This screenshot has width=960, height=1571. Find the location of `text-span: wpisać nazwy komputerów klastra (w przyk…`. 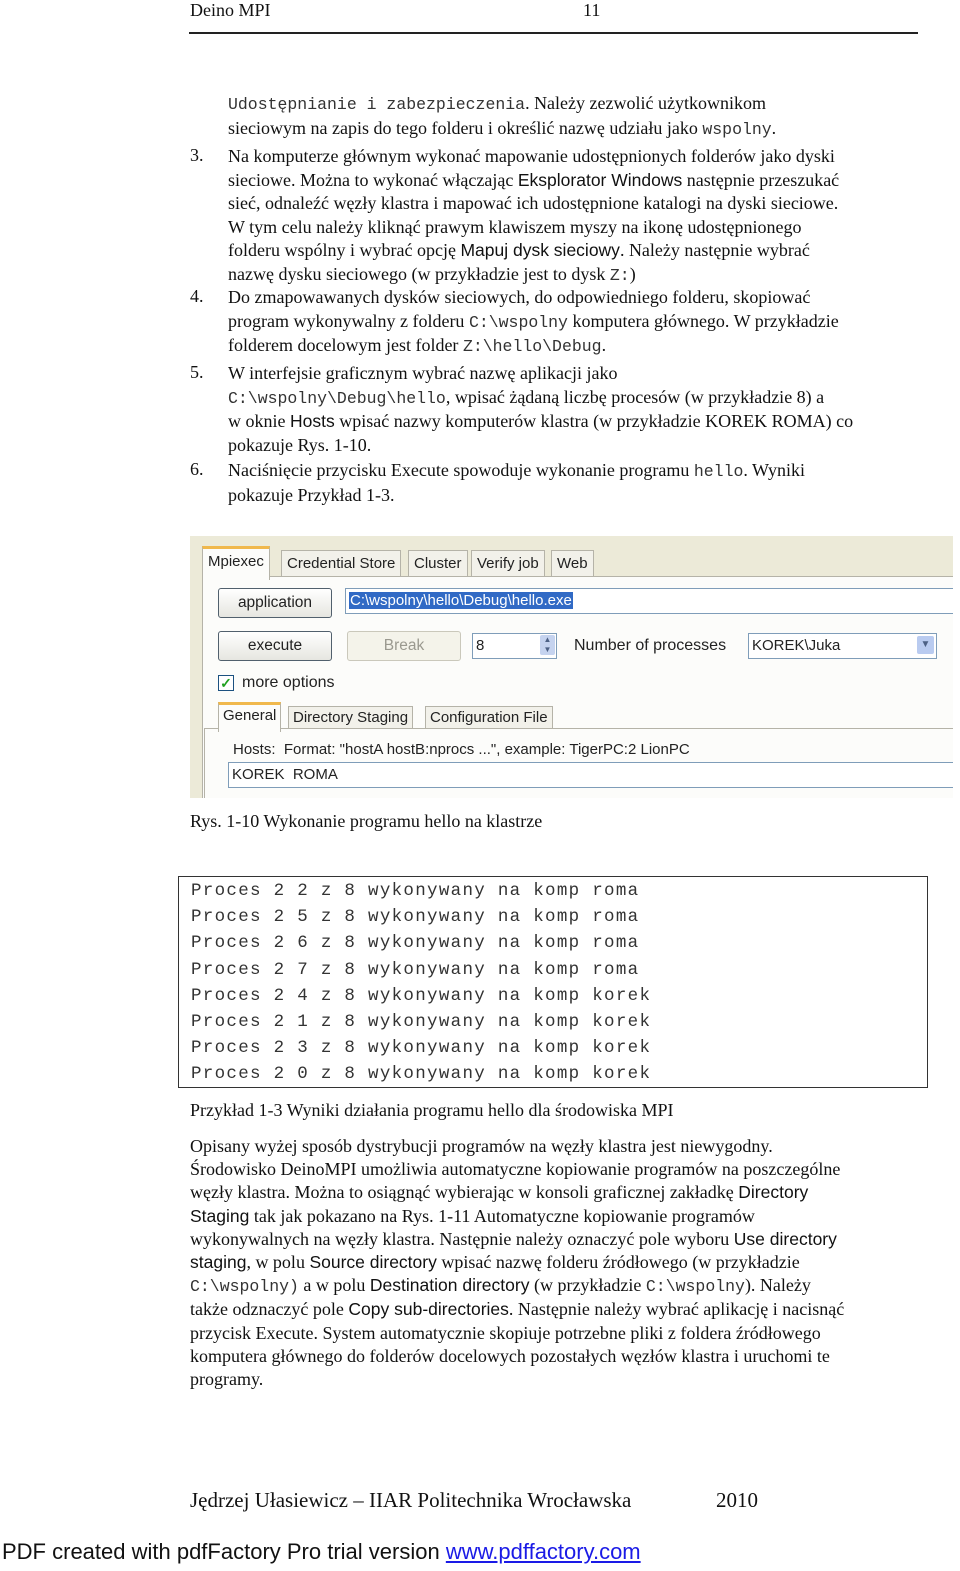

text-span: wpisać nazwy komputerów klastra (w przyk… is located at coordinates (594, 421).